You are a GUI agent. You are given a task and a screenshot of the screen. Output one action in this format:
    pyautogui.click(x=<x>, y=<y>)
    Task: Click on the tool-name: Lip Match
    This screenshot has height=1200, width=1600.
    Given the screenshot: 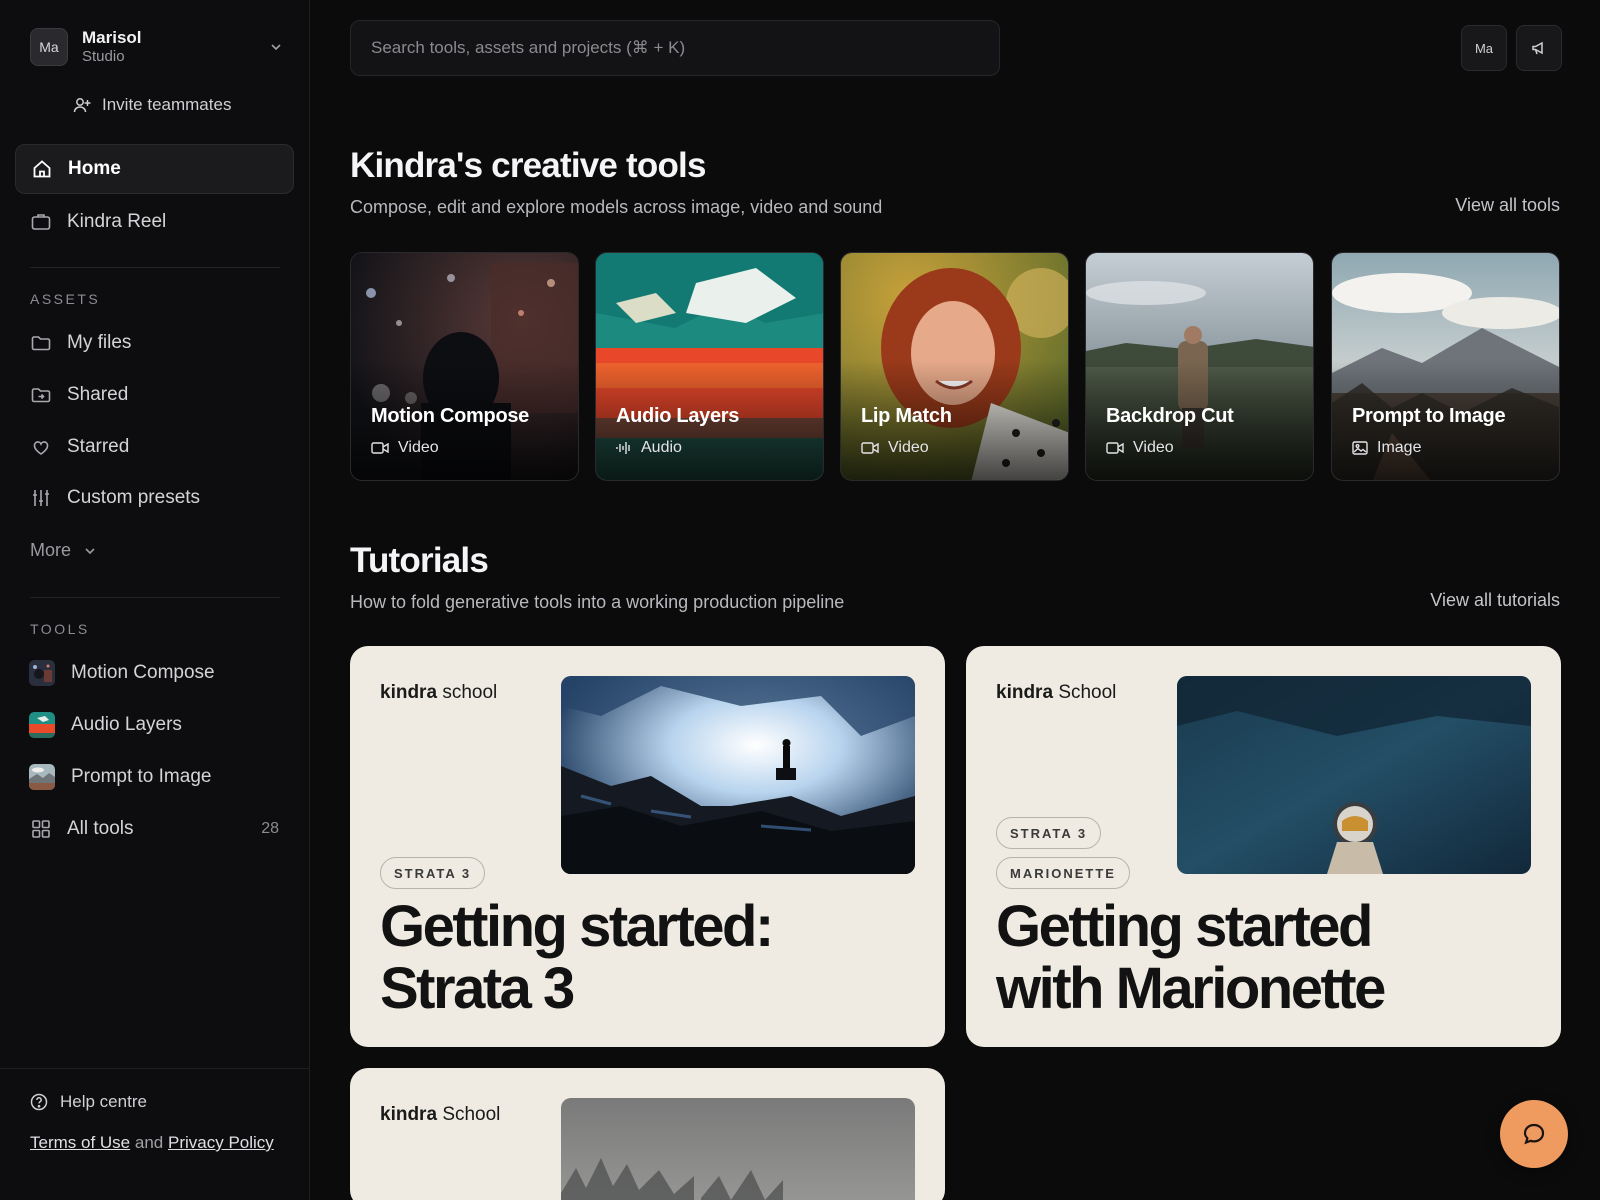 What is the action you would take?
    pyautogui.click(x=906, y=416)
    